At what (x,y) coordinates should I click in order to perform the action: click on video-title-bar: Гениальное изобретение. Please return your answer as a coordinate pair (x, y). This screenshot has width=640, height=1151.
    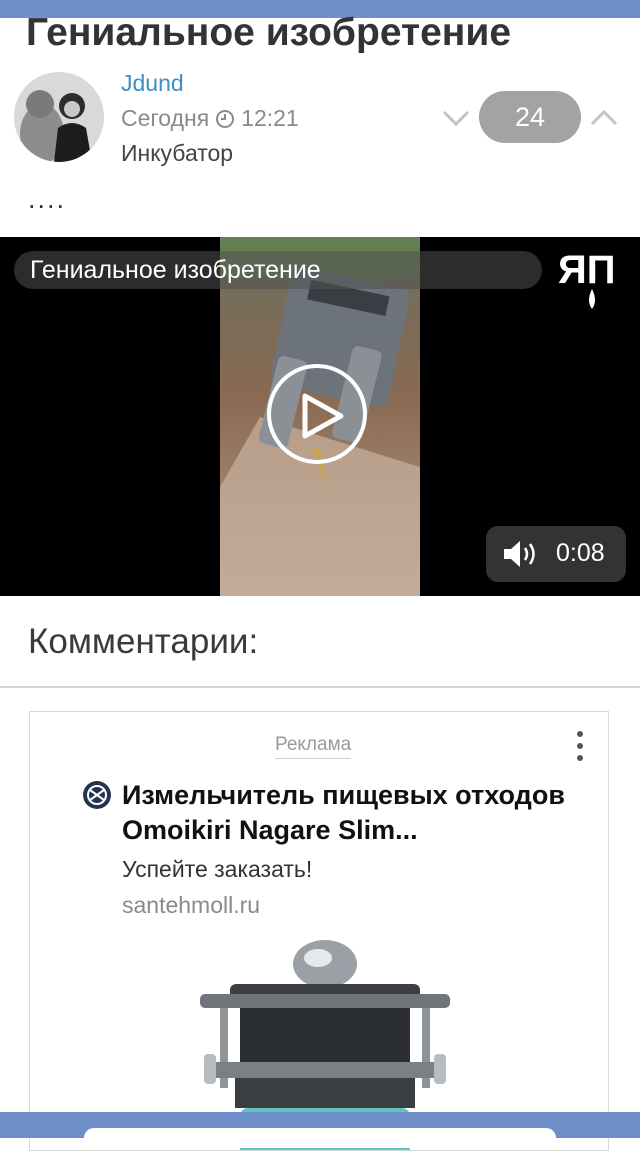
    Looking at the image, I should click on (278, 270).